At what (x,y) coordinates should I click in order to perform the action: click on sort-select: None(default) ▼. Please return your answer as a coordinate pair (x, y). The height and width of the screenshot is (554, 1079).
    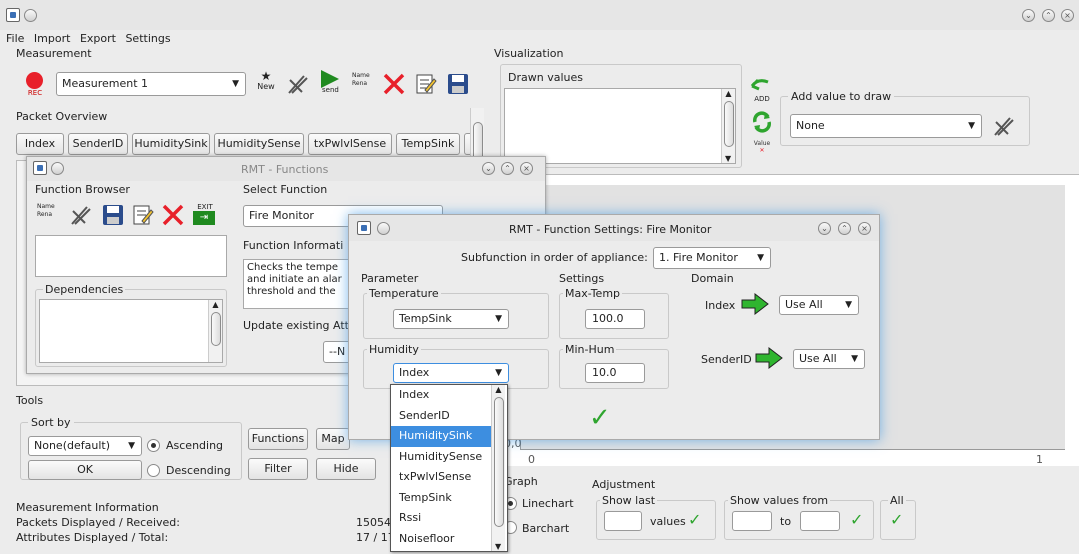
    Looking at the image, I should click on (85, 446).